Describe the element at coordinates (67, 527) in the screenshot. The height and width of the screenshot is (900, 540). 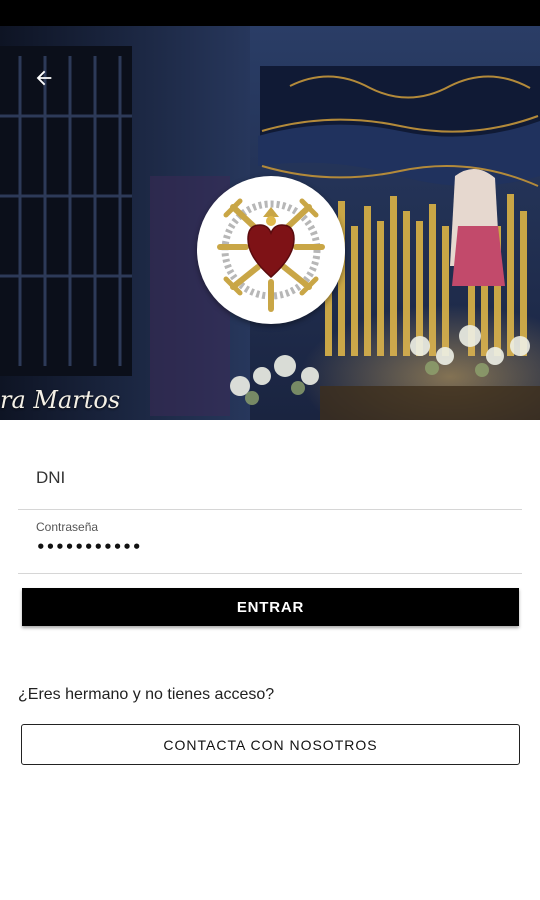
I see `password-label: Contraseña` at that location.